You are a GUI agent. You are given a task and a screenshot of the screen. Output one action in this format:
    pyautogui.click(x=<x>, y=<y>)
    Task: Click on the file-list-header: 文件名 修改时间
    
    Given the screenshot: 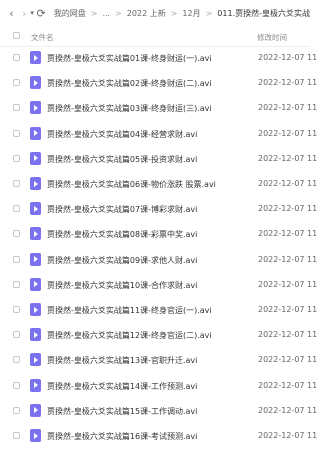 What is the action you would take?
    pyautogui.click(x=155, y=36)
    